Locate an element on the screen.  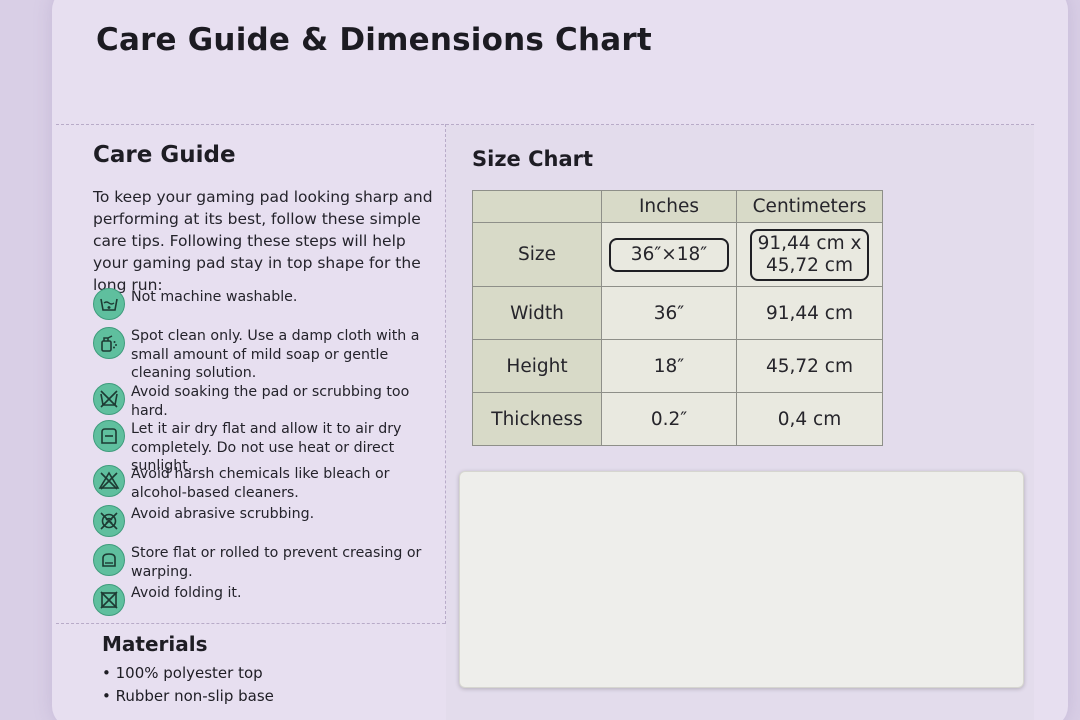
size-chart-title: Size Chart is located at coordinates (533, 159).